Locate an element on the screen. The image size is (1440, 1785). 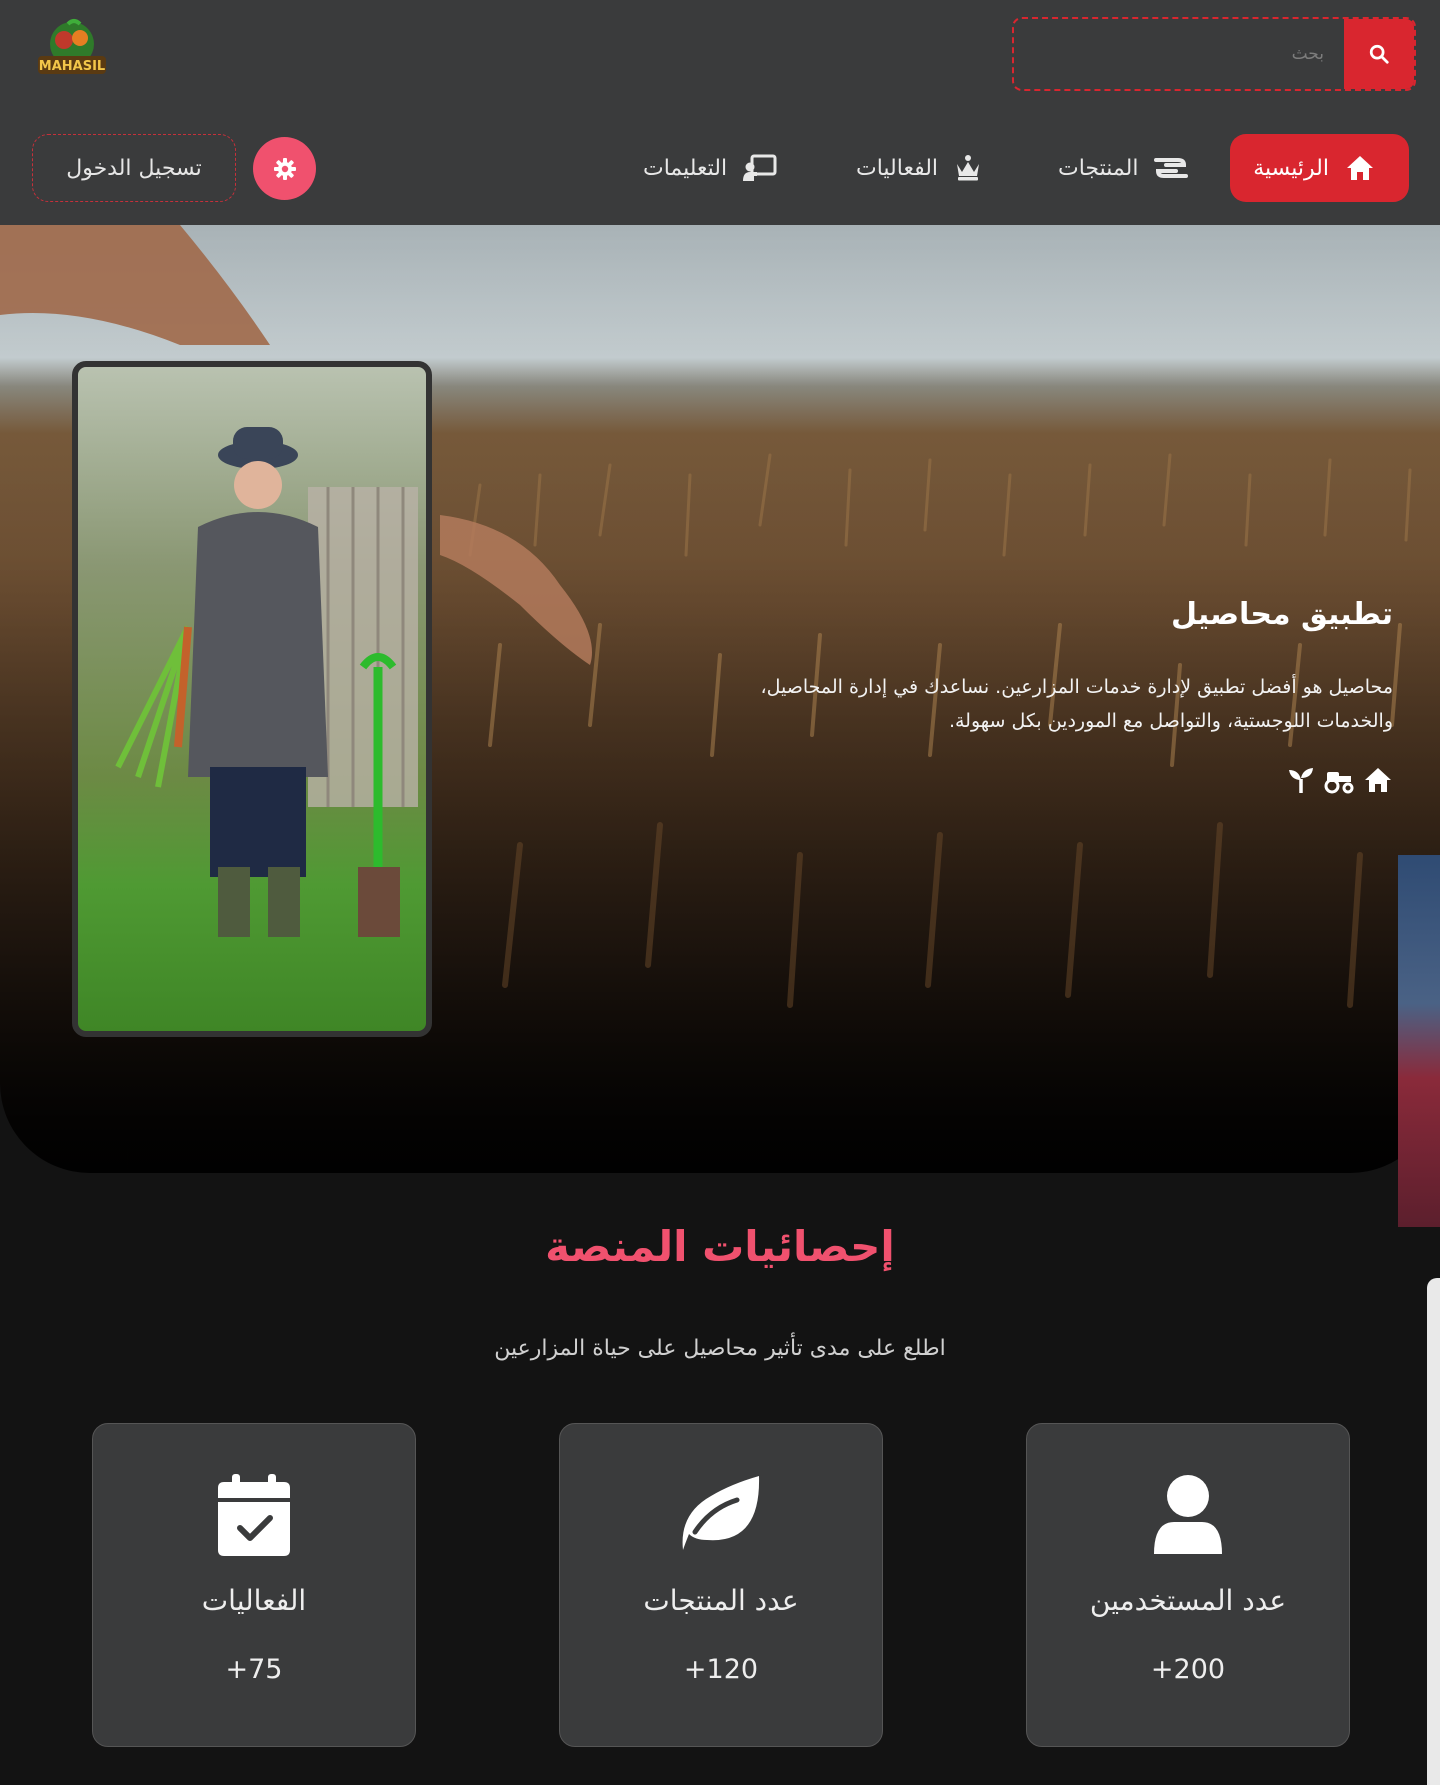
scrollbar is located at coordinates (1433, 1531).